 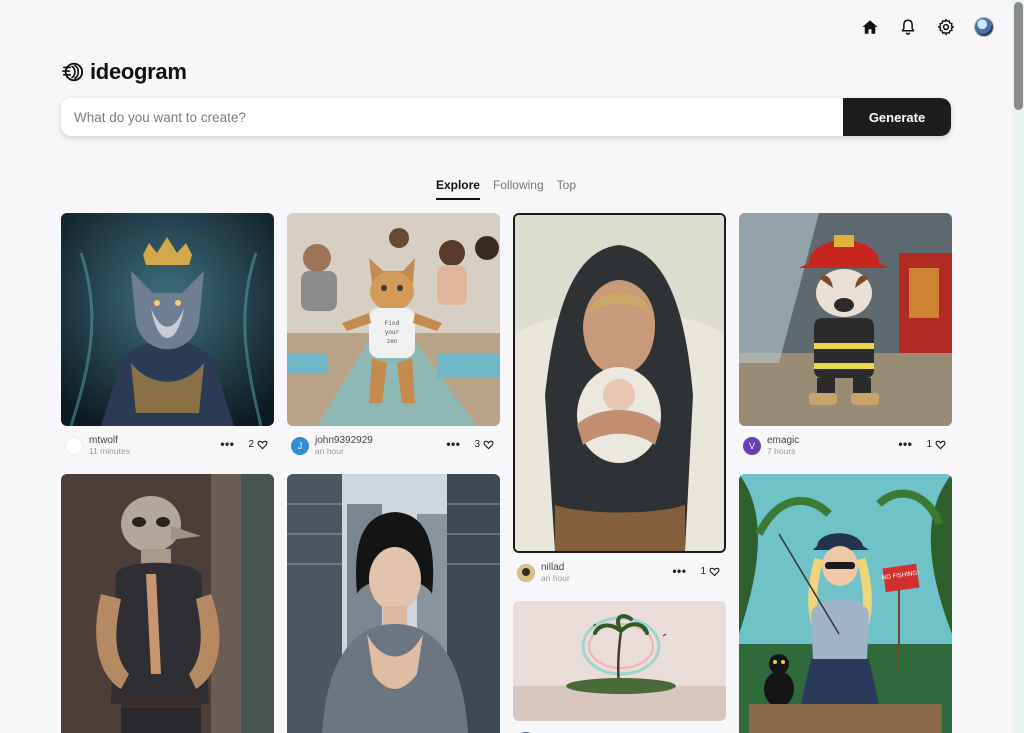 What do you see at coordinates (619, 729) in the screenshot?
I see `card-meta-partial` at bounding box center [619, 729].